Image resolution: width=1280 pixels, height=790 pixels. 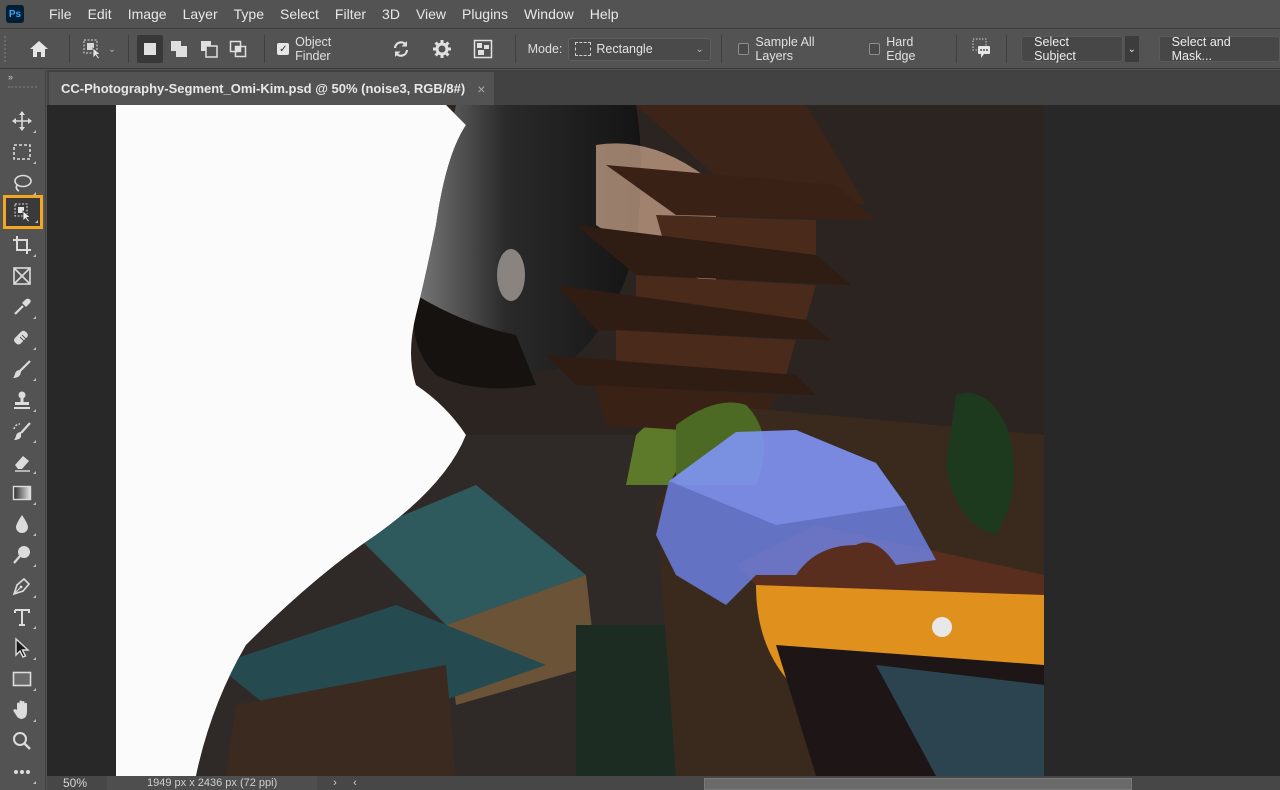 I want to click on tool-preset-picker: ⌄, so click(x=99, y=49).